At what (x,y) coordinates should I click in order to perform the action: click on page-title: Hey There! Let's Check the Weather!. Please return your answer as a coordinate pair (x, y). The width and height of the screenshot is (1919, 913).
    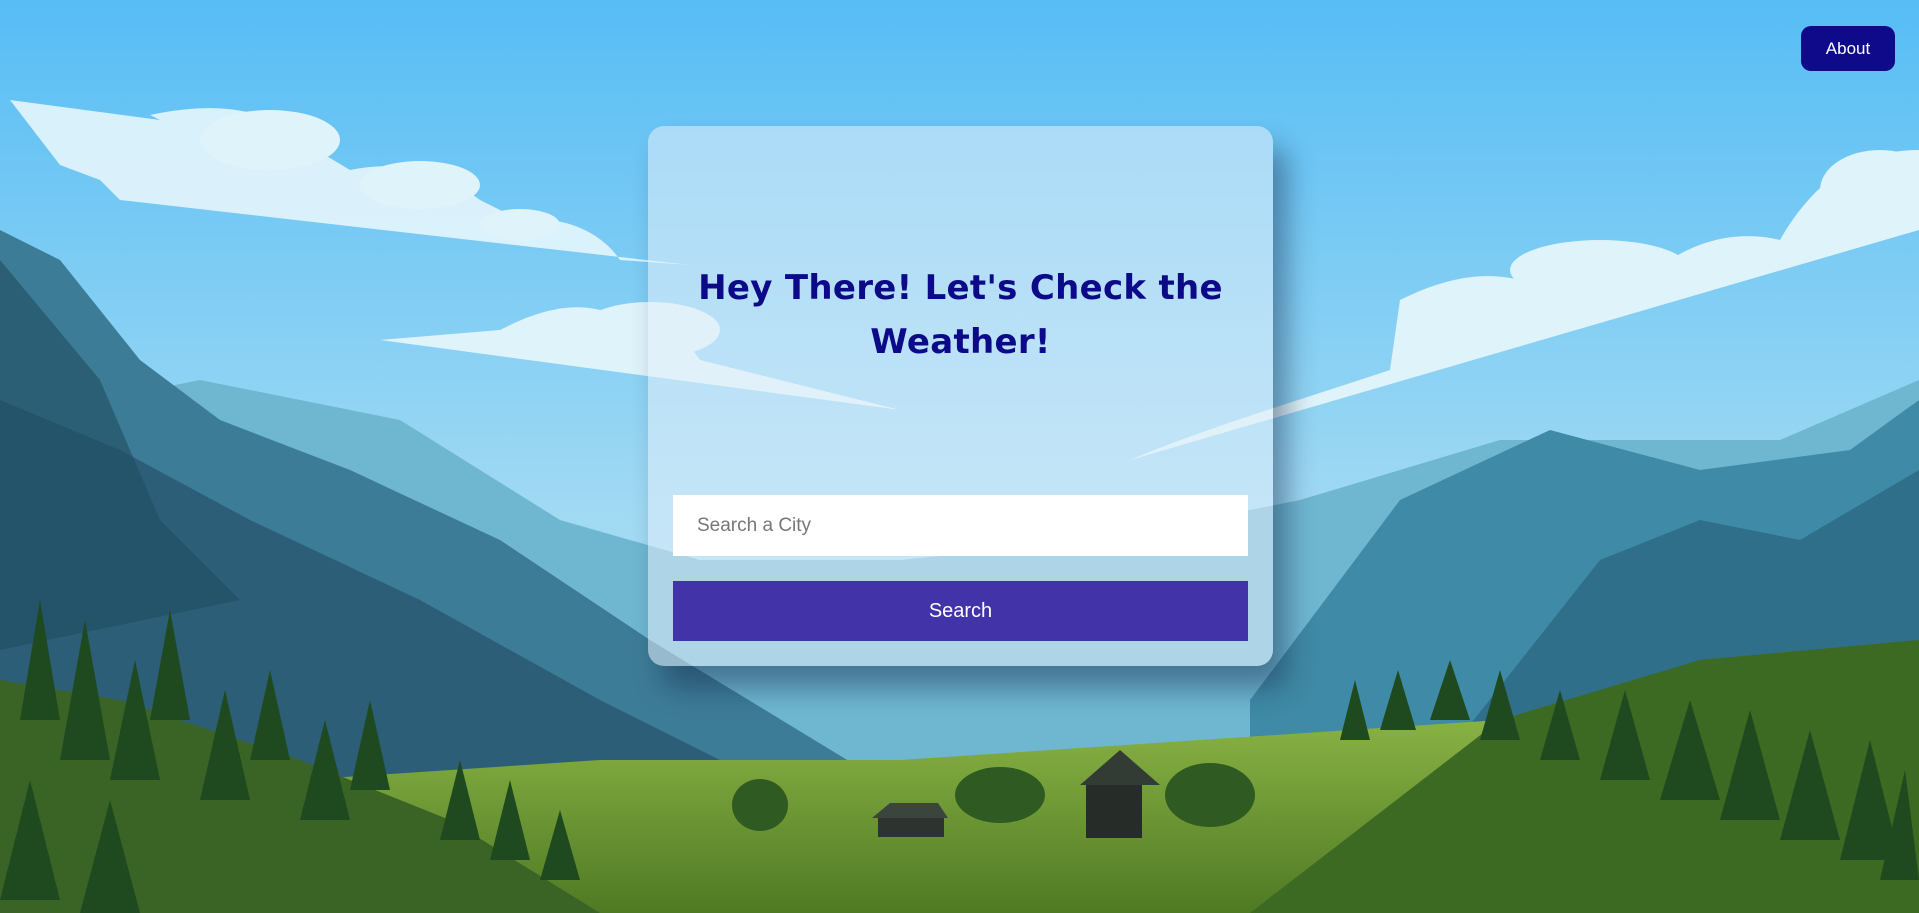
    Looking at the image, I should click on (960, 315).